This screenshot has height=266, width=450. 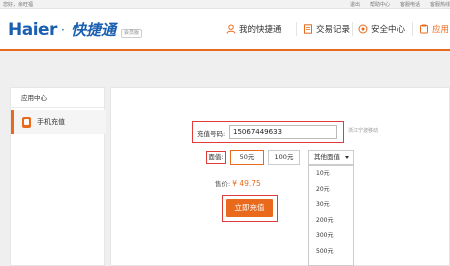 I want to click on phone-icon, so click(x=26, y=122).